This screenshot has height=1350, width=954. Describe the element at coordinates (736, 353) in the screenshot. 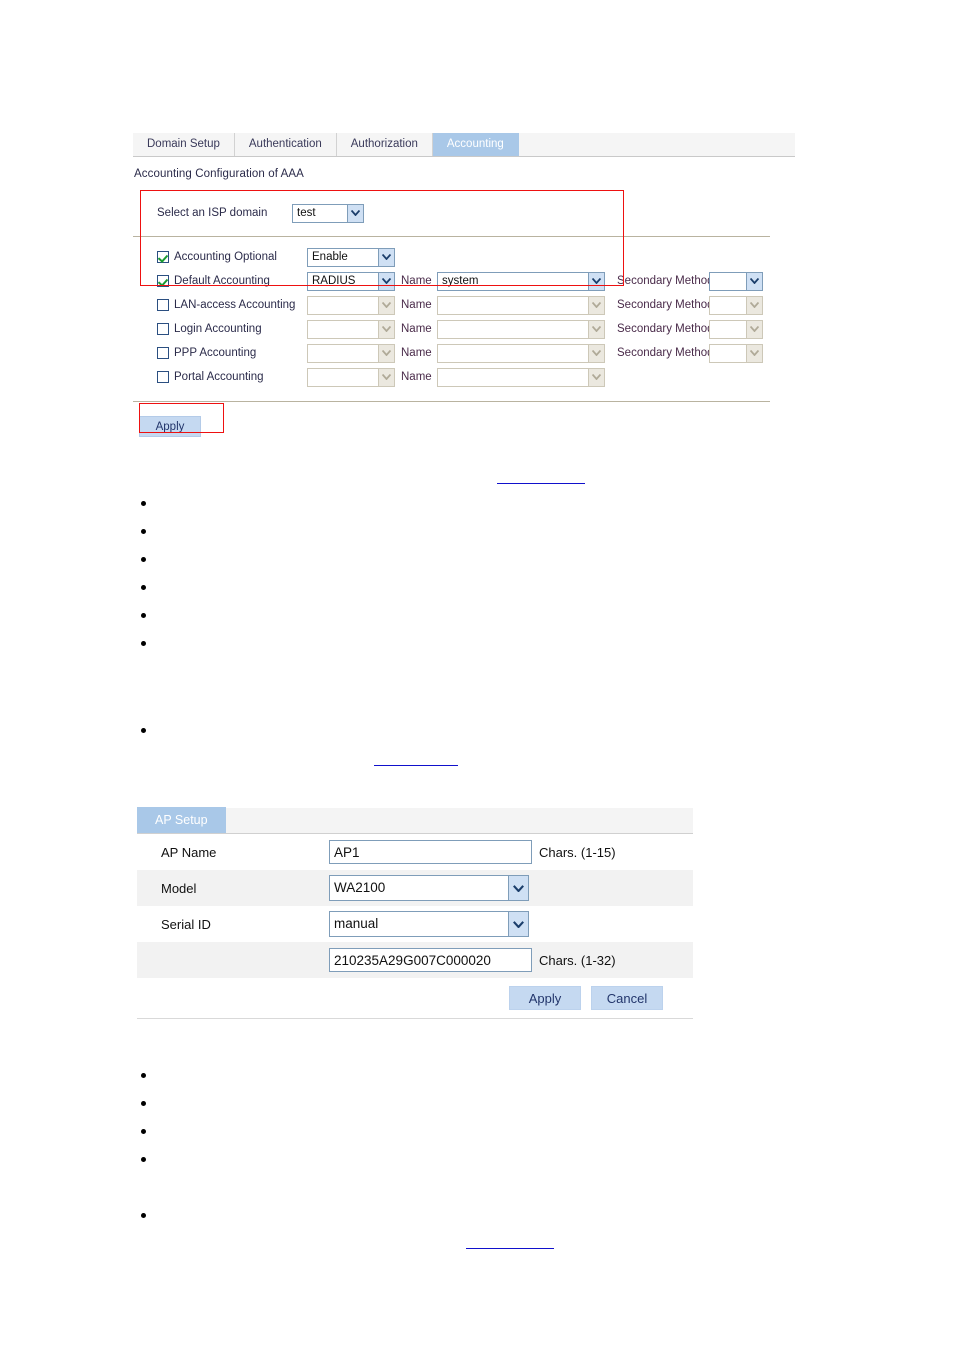

I see `ppp-accounting-secondary-select` at that location.